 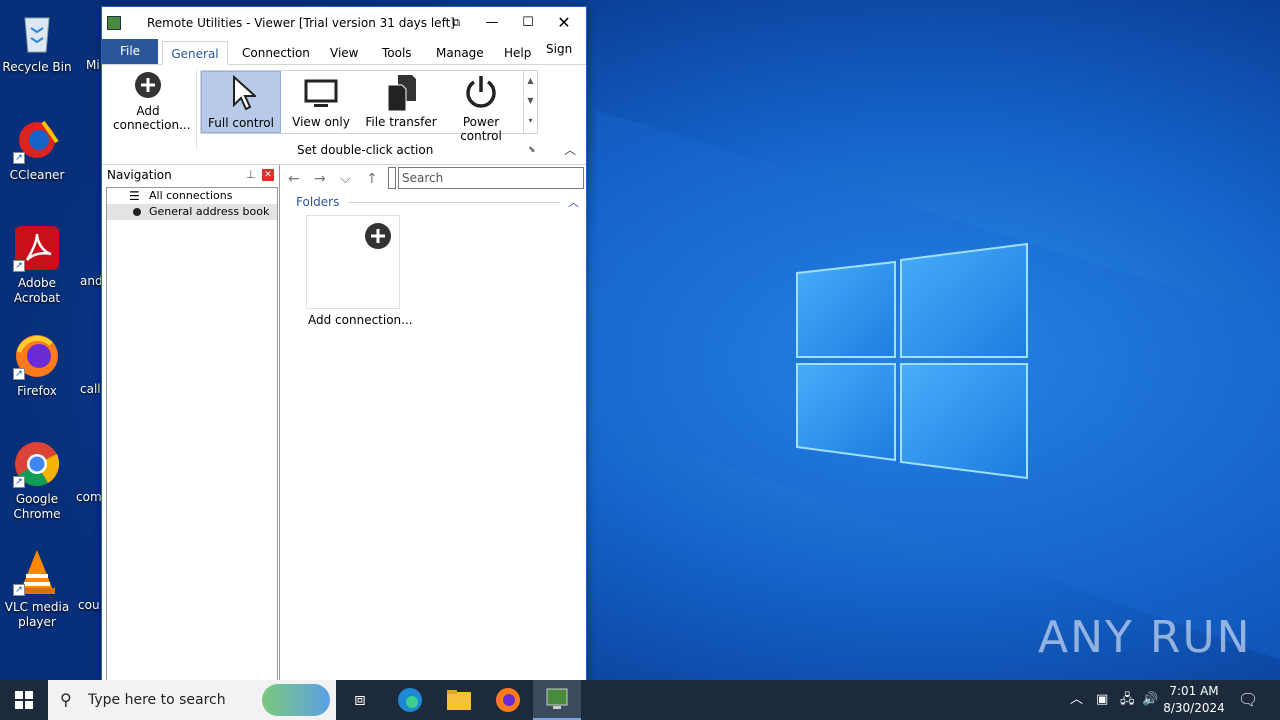 What do you see at coordinates (37, 365) in the screenshot?
I see `desktop-icon-firefox: ↗ Firefox` at bounding box center [37, 365].